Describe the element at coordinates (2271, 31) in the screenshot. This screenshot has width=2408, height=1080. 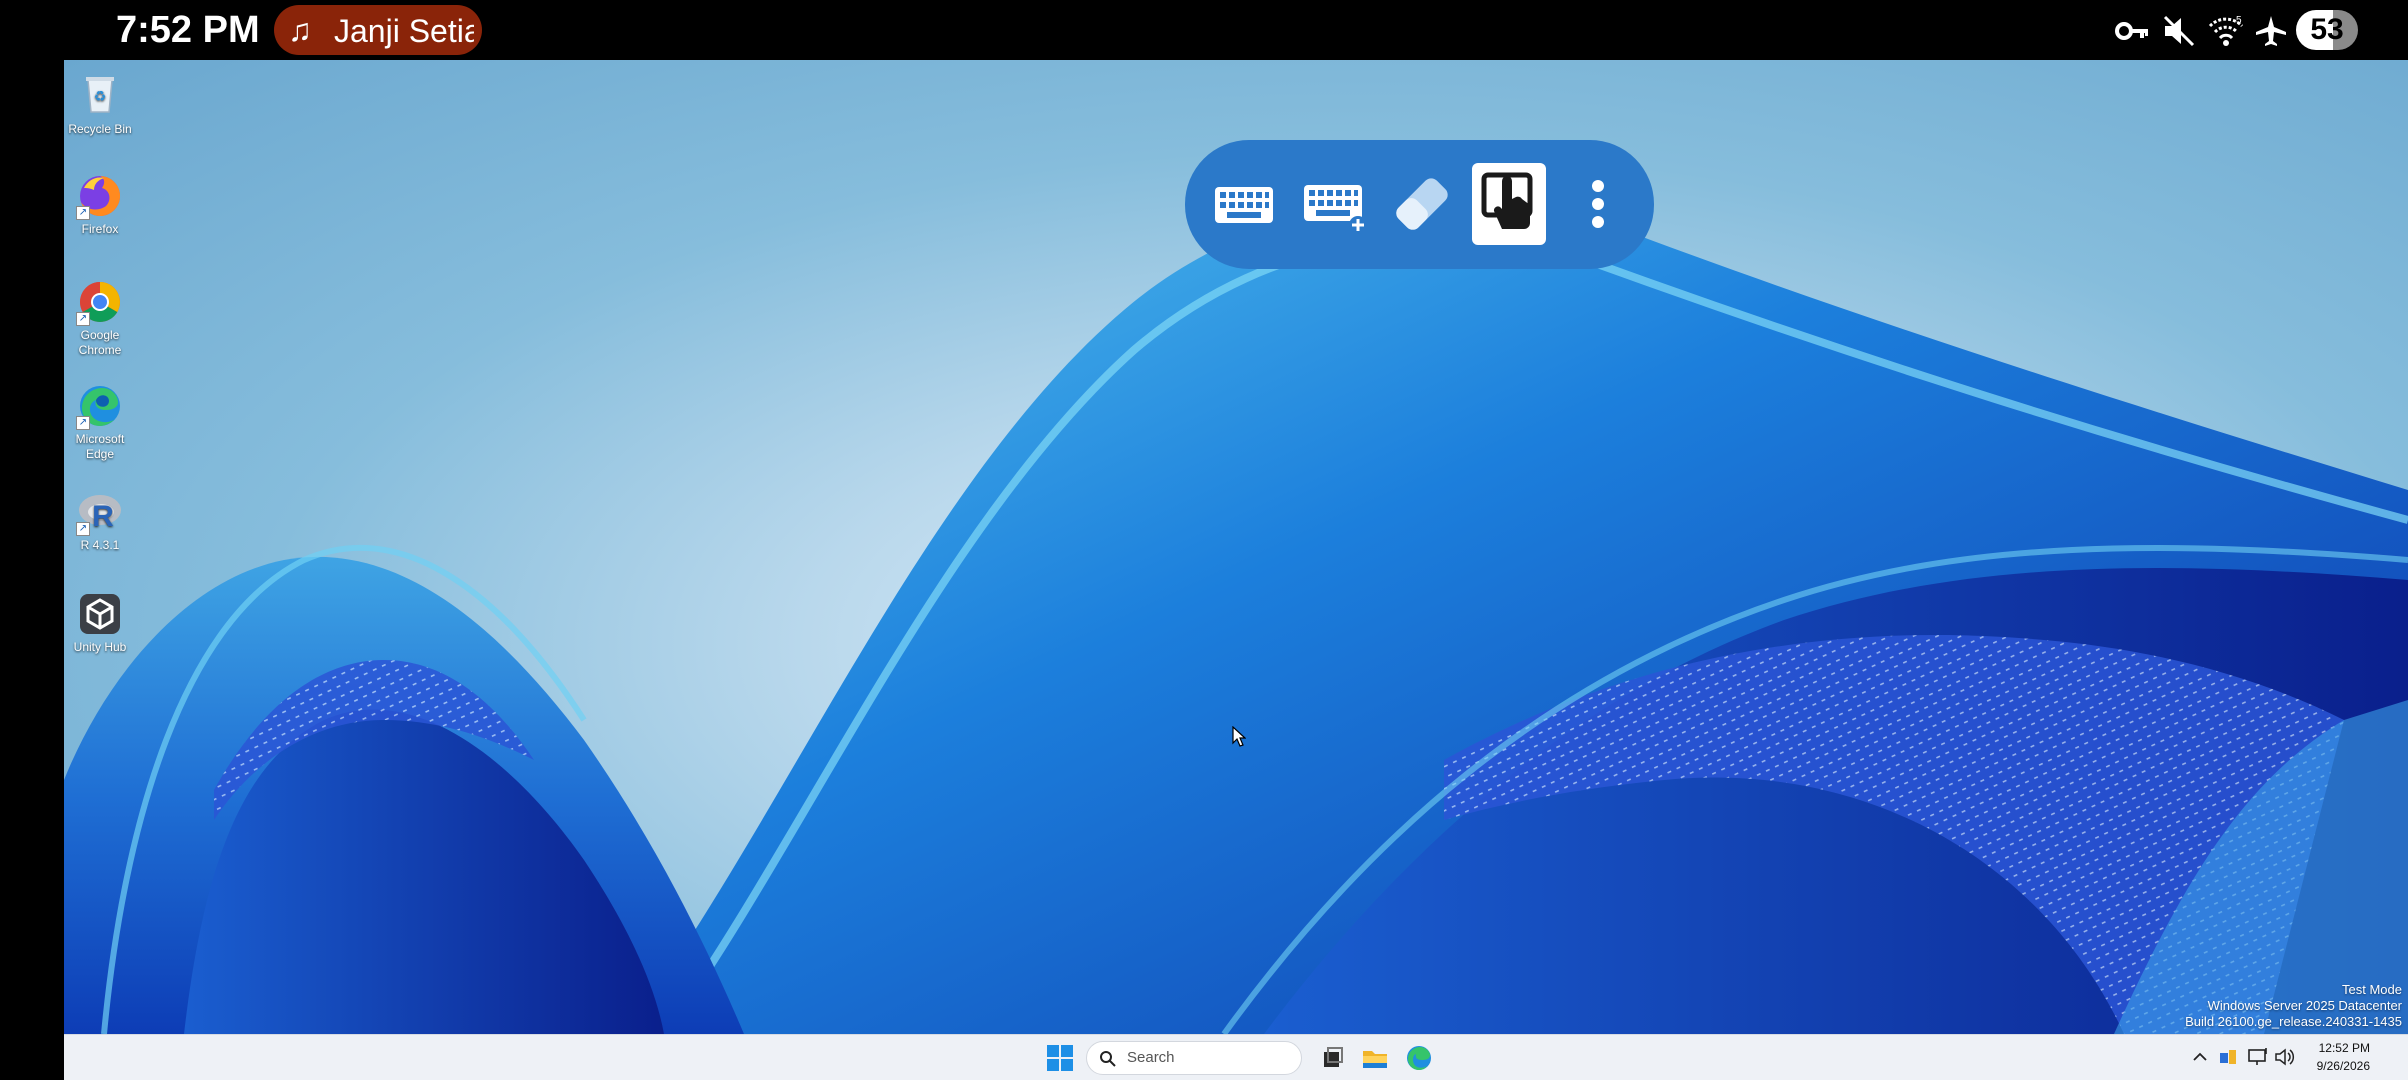
I see `airplane-mode-icon` at that location.